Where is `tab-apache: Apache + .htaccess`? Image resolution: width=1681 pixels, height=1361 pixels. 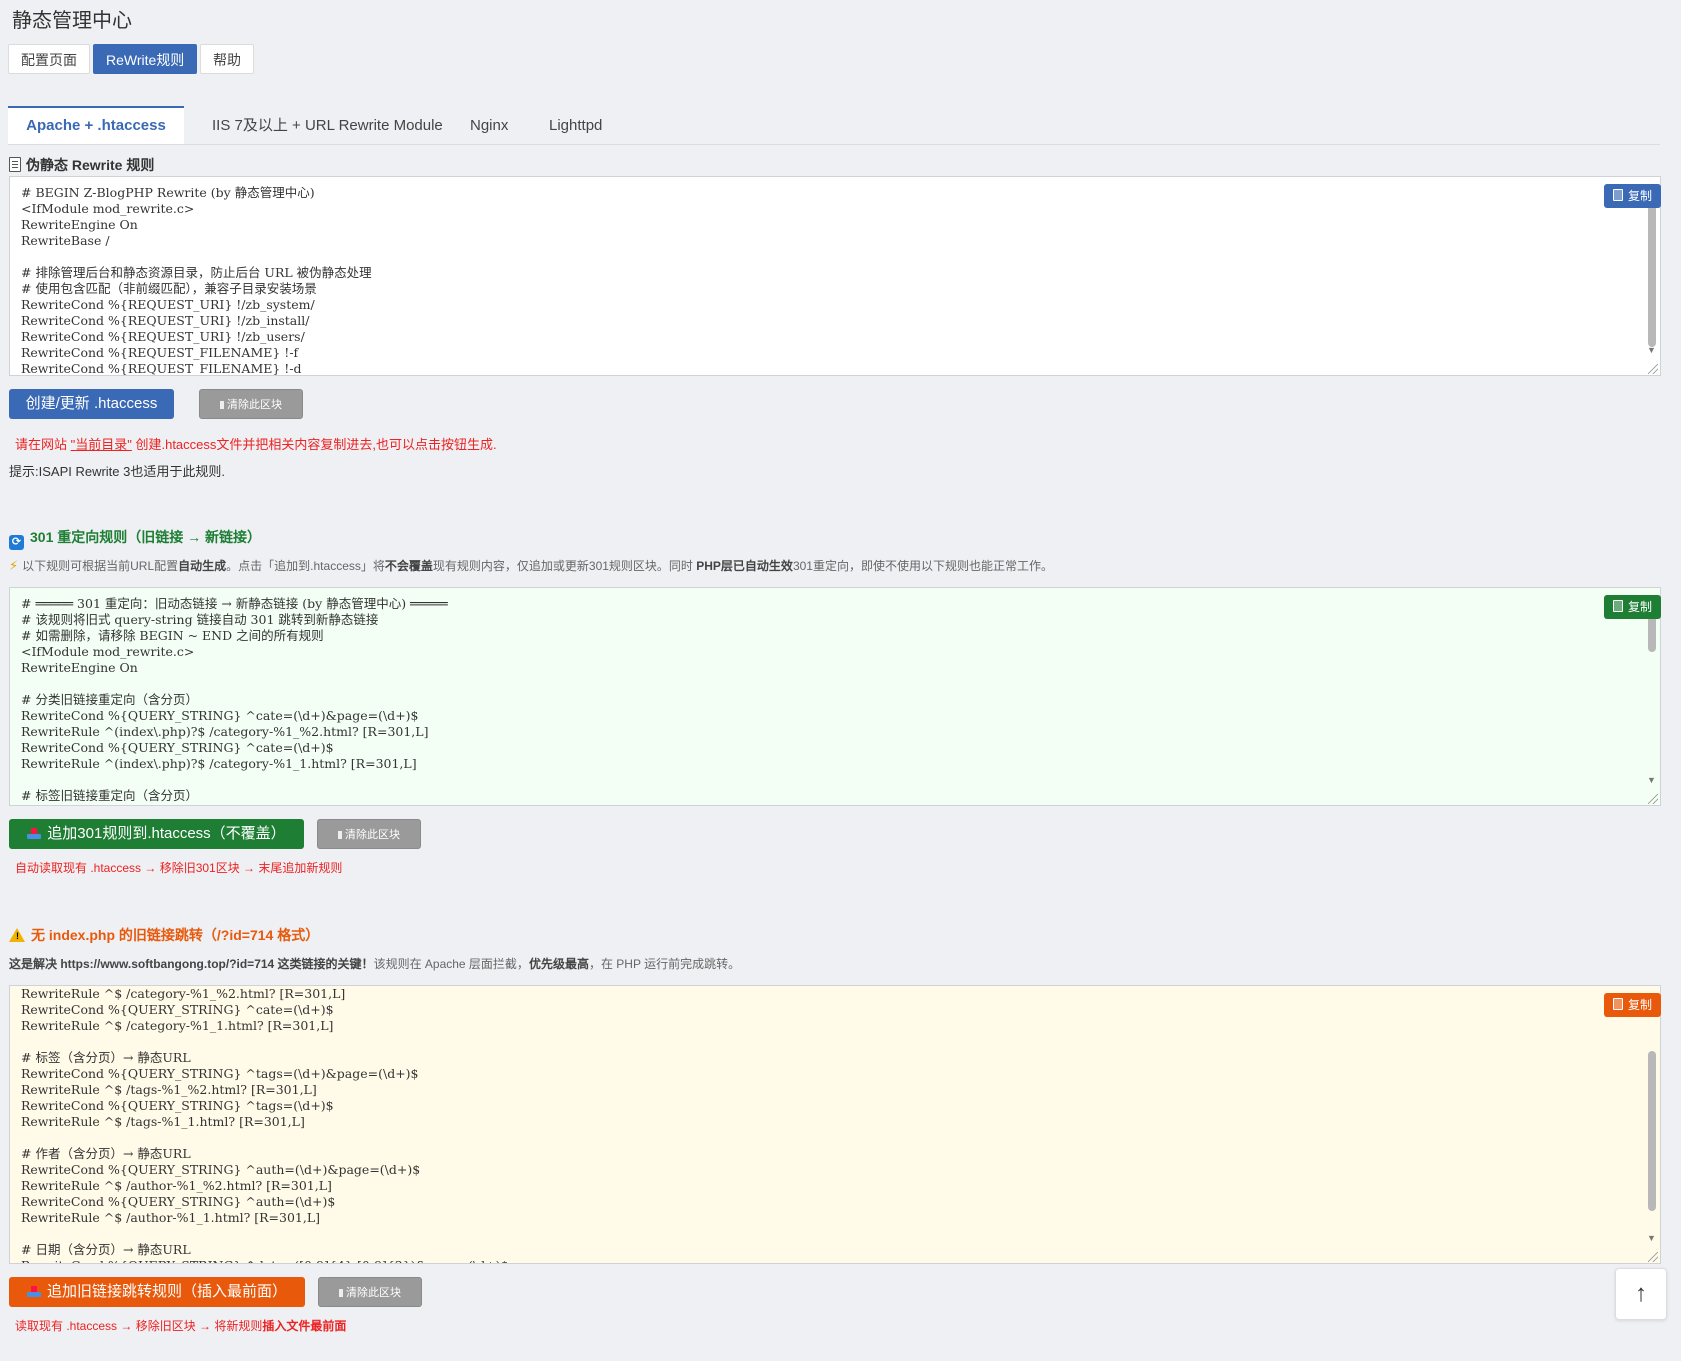 tab-apache: Apache + .htaccess is located at coordinates (96, 125).